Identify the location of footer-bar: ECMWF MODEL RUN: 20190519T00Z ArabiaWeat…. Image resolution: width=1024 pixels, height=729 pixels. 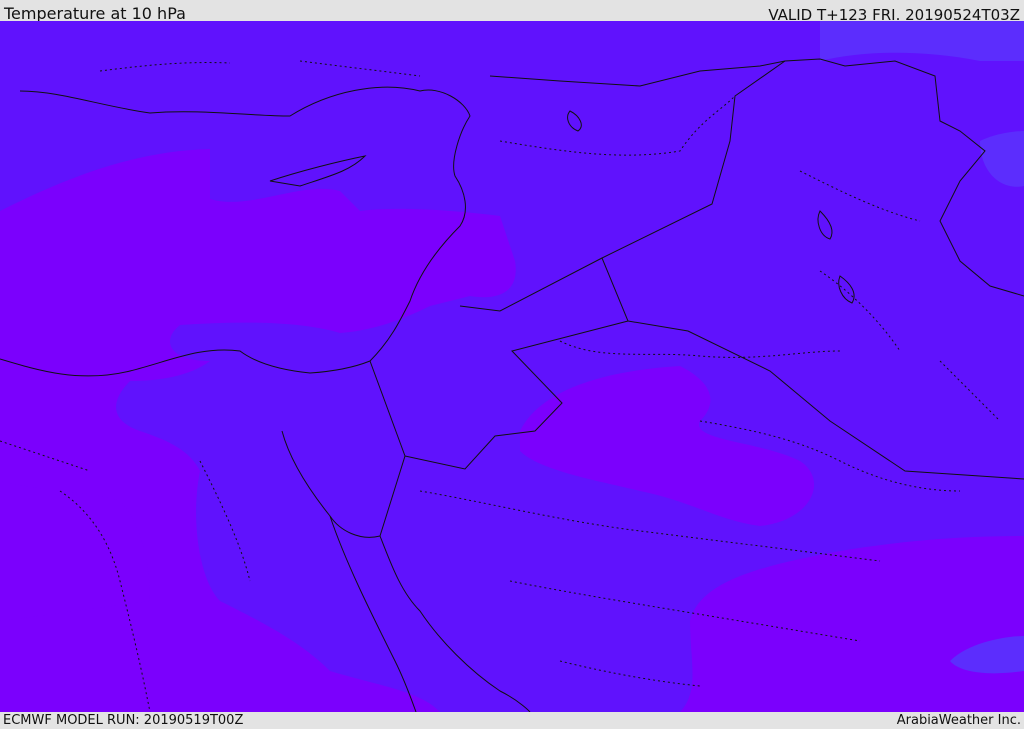
(512, 720).